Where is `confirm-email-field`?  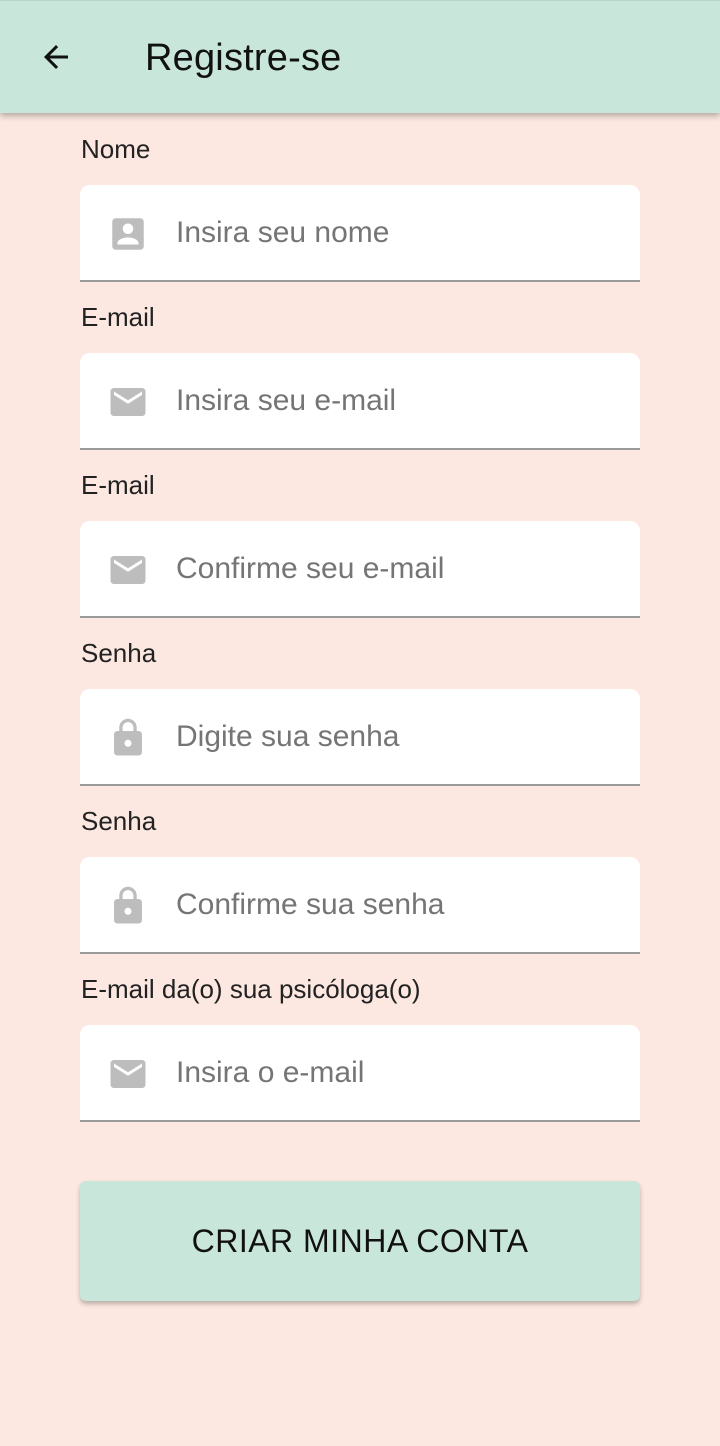 confirm-email-field is located at coordinates (360, 569).